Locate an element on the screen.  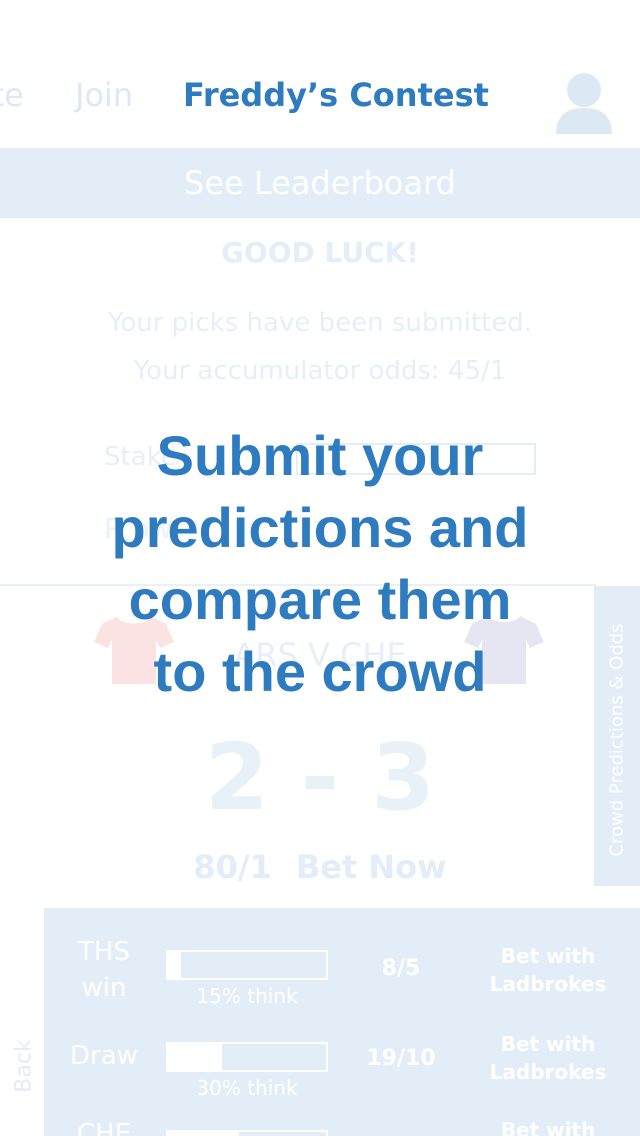
outcome-label: THS win is located at coordinates (104, 970).